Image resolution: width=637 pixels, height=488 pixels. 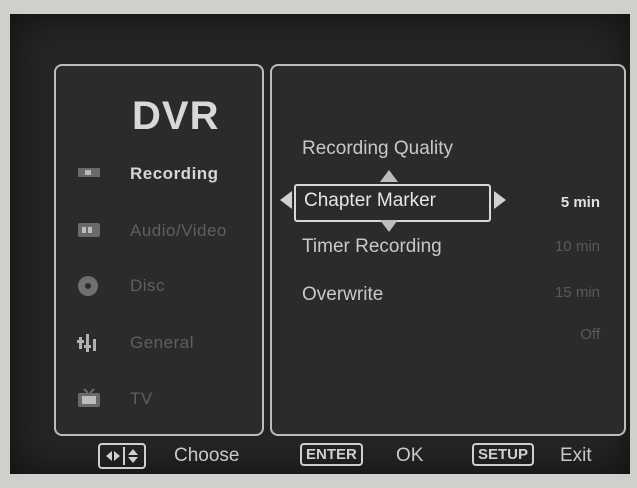 I want to click on disc-icon, so click(x=88, y=285).